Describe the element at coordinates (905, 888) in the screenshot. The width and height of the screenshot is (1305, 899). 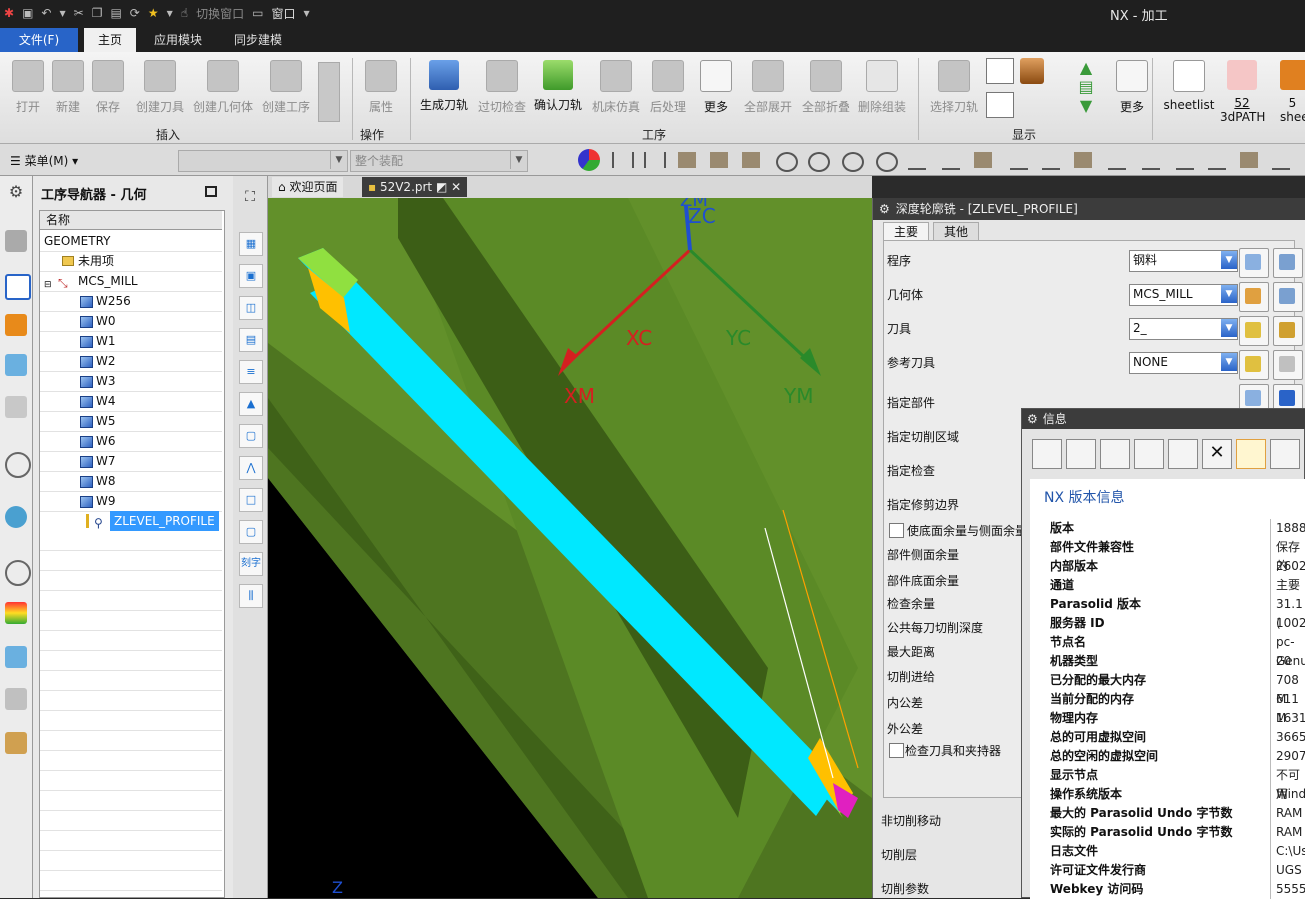
I see `cutting-params-label: 切削参数` at that location.